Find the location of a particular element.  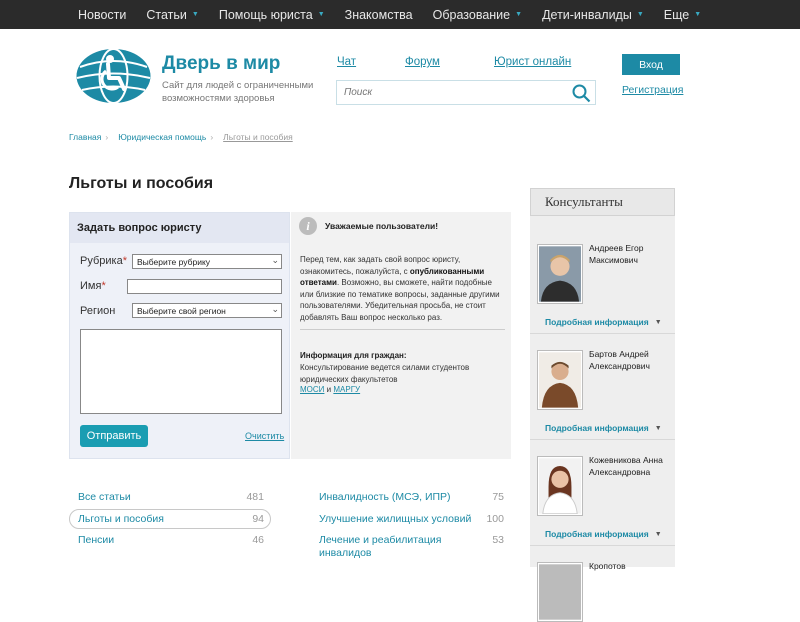

margu-link: МАРГУ is located at coordinates (346, 389).